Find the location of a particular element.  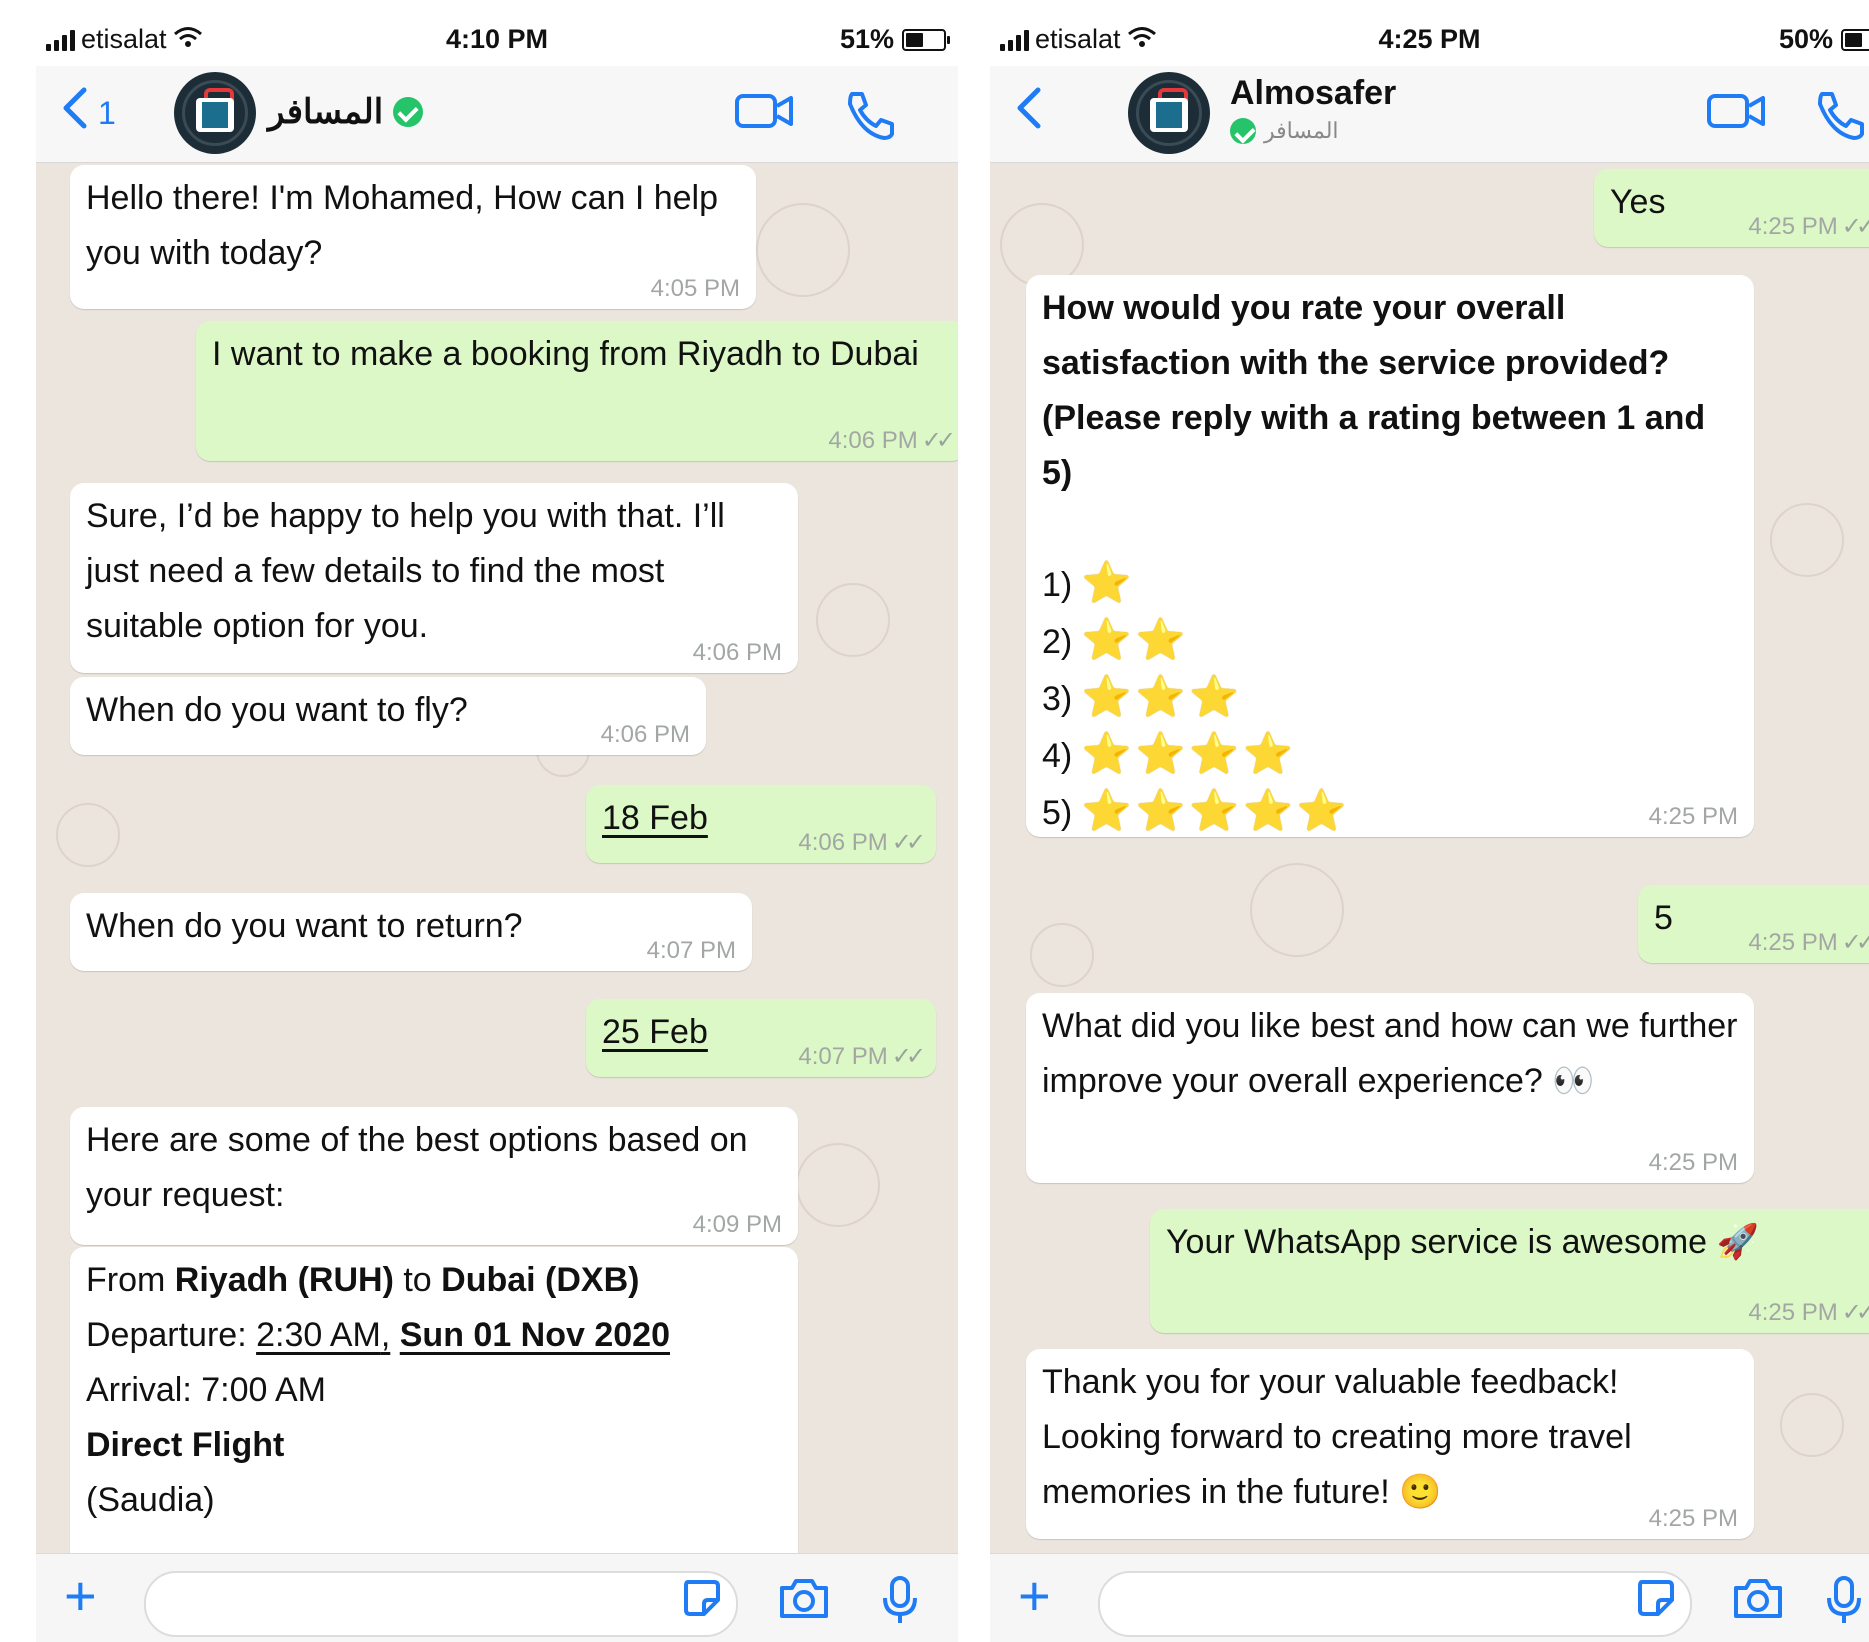

star-rating-icon: ⭐⭐⭐ is located at coordinates (1162, 697).